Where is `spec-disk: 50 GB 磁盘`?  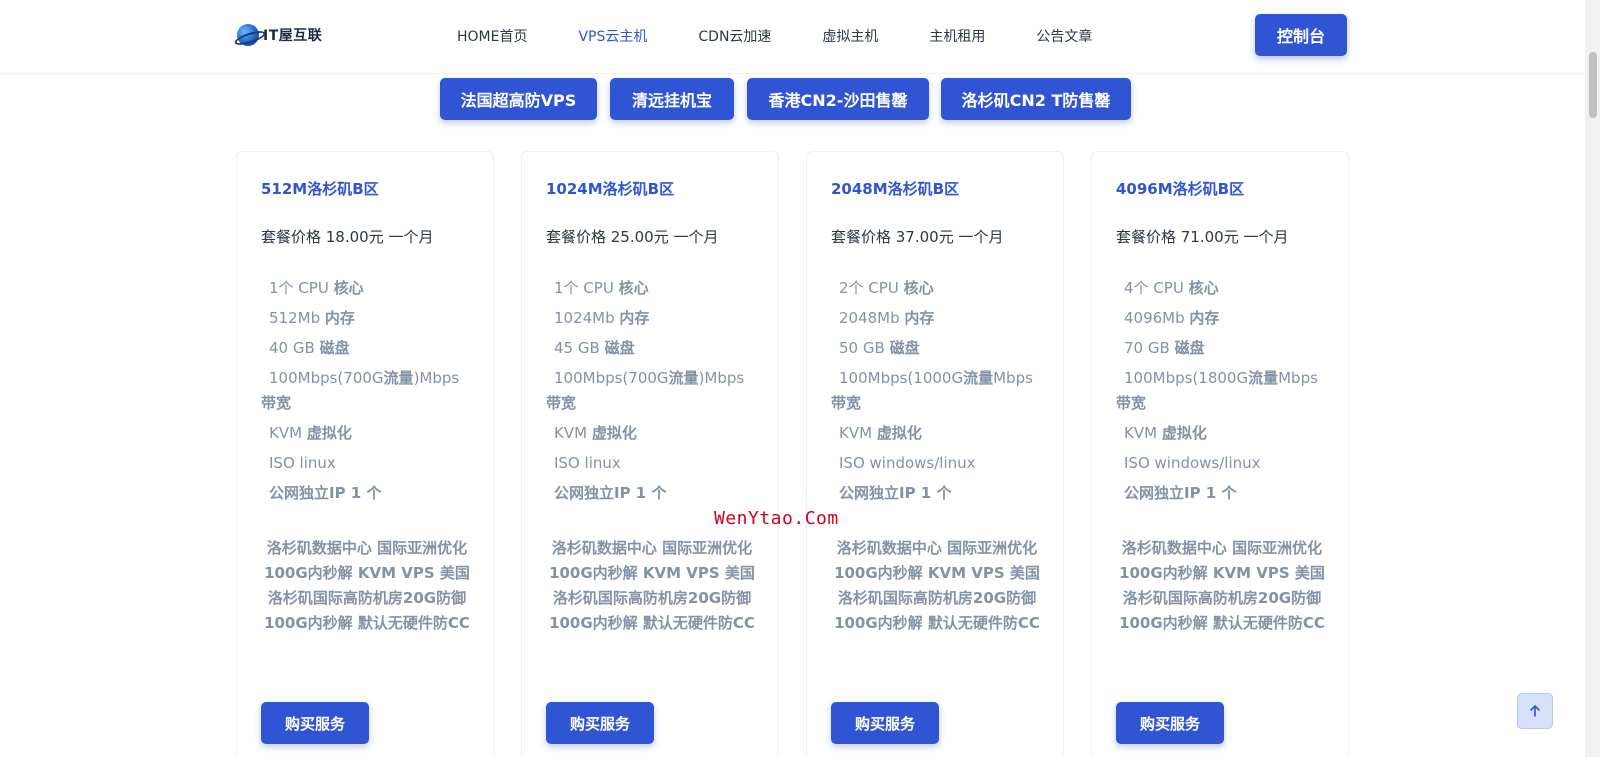
spec-disk: 50 GB 磁盘 is located at coordinates (879, 348).